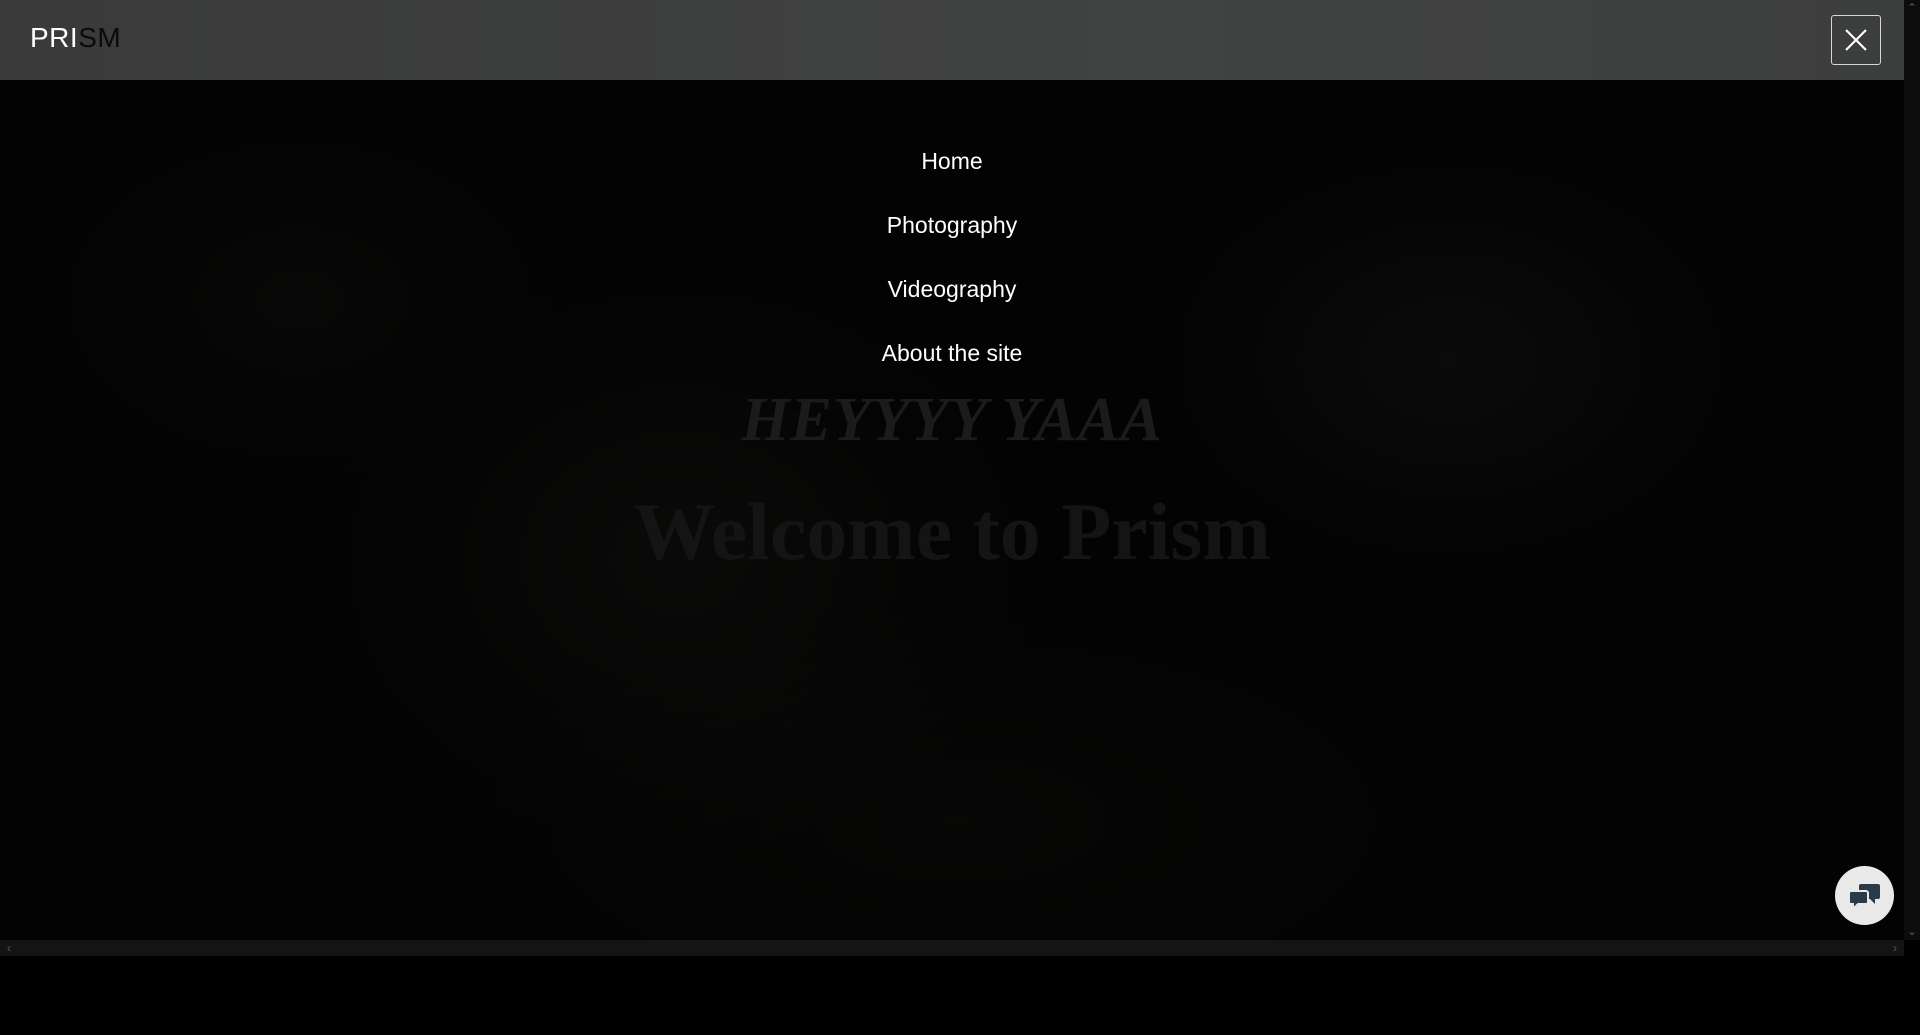 The image size is (1920, 1035). What do you see at coordinates (952, 531) in the screenshot?
I see `hero-title: Welcome to Prism` at bounding box center [952, 531].